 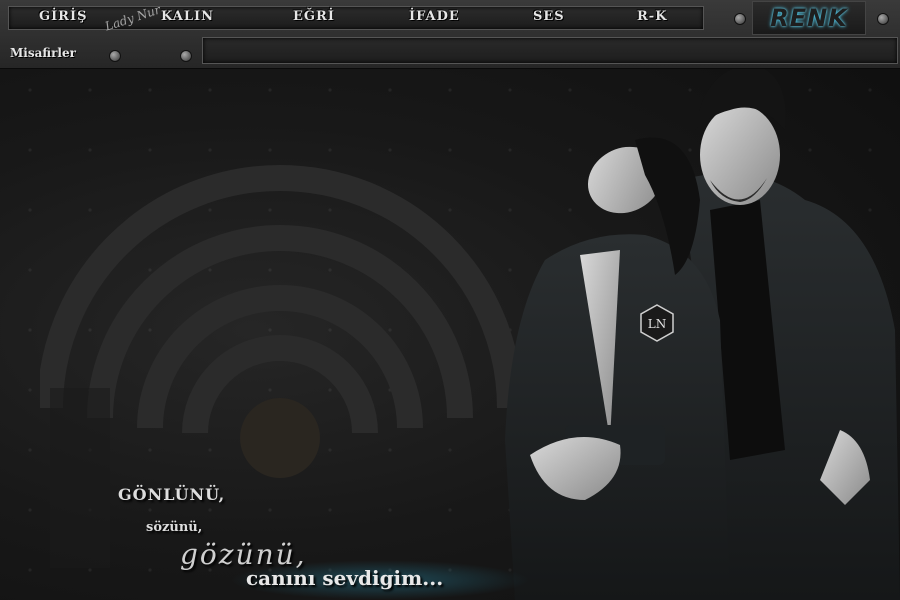 I want to click on menu-ses: SES, so click(x=549, y=16).